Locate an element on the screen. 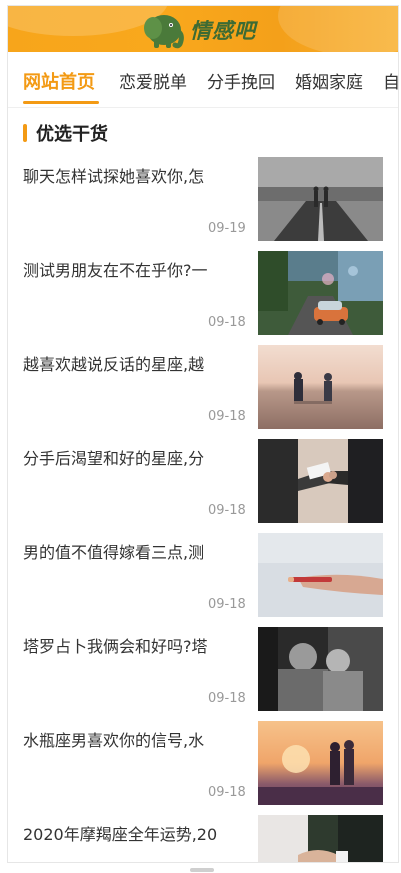 Image resolution: width=401 pixels, height=873 pixels. article-item: 越喜欢越说反话的星座,越 09-18 is located at coordinates (203, 387).